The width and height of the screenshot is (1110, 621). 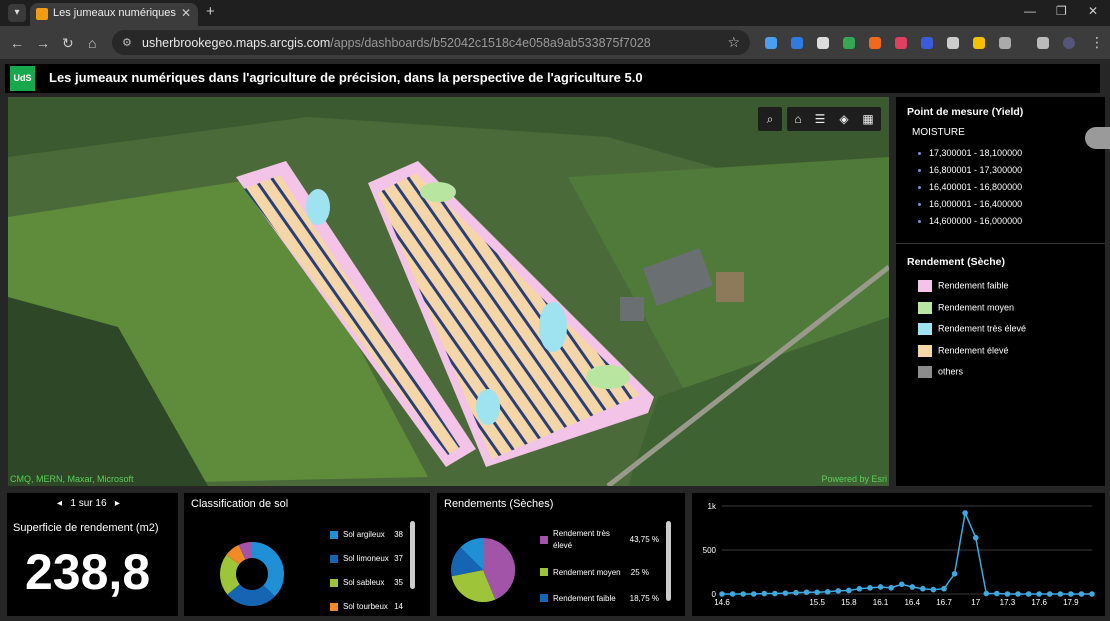 I want to click on soil-chart-title: Classification de sol, so click(x=240, y=504).